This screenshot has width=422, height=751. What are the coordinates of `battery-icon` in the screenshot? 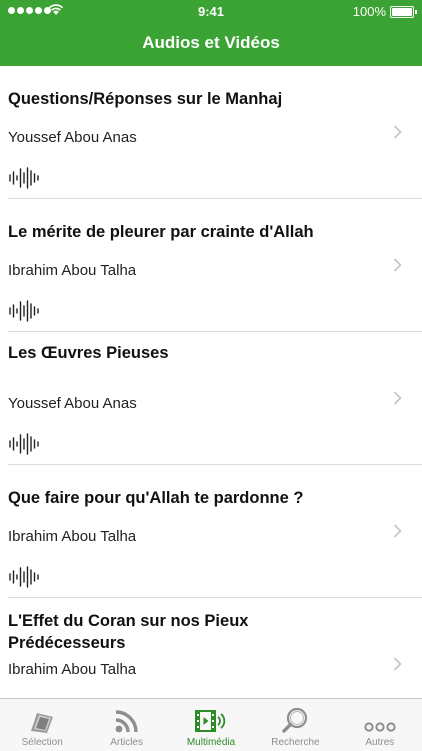 It's located at (403, 12).